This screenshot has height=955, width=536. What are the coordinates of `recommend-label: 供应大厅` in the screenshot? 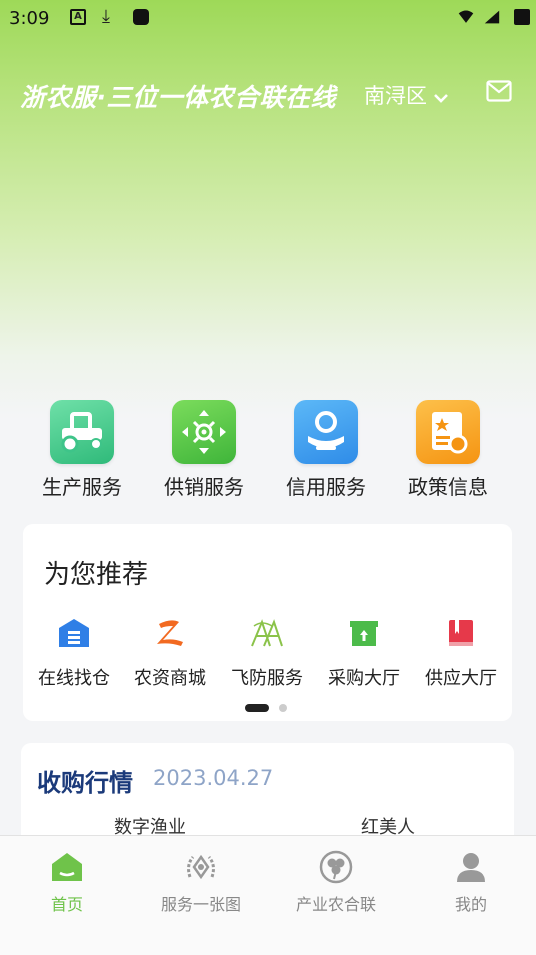 It's located at (461, 678).